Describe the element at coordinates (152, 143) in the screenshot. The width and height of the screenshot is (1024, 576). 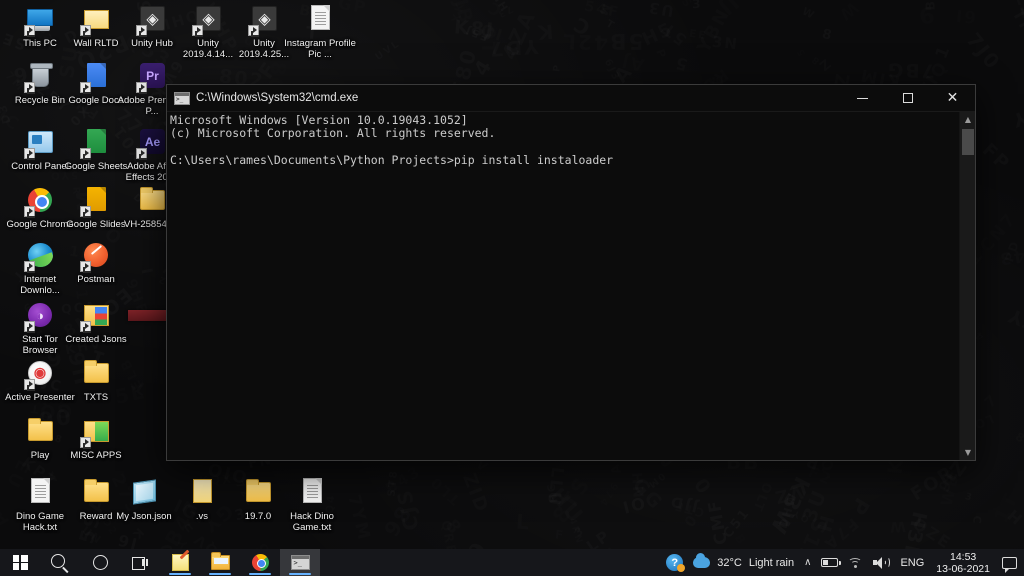
I see `adobe-after-effects-icon: Ae` at that location.